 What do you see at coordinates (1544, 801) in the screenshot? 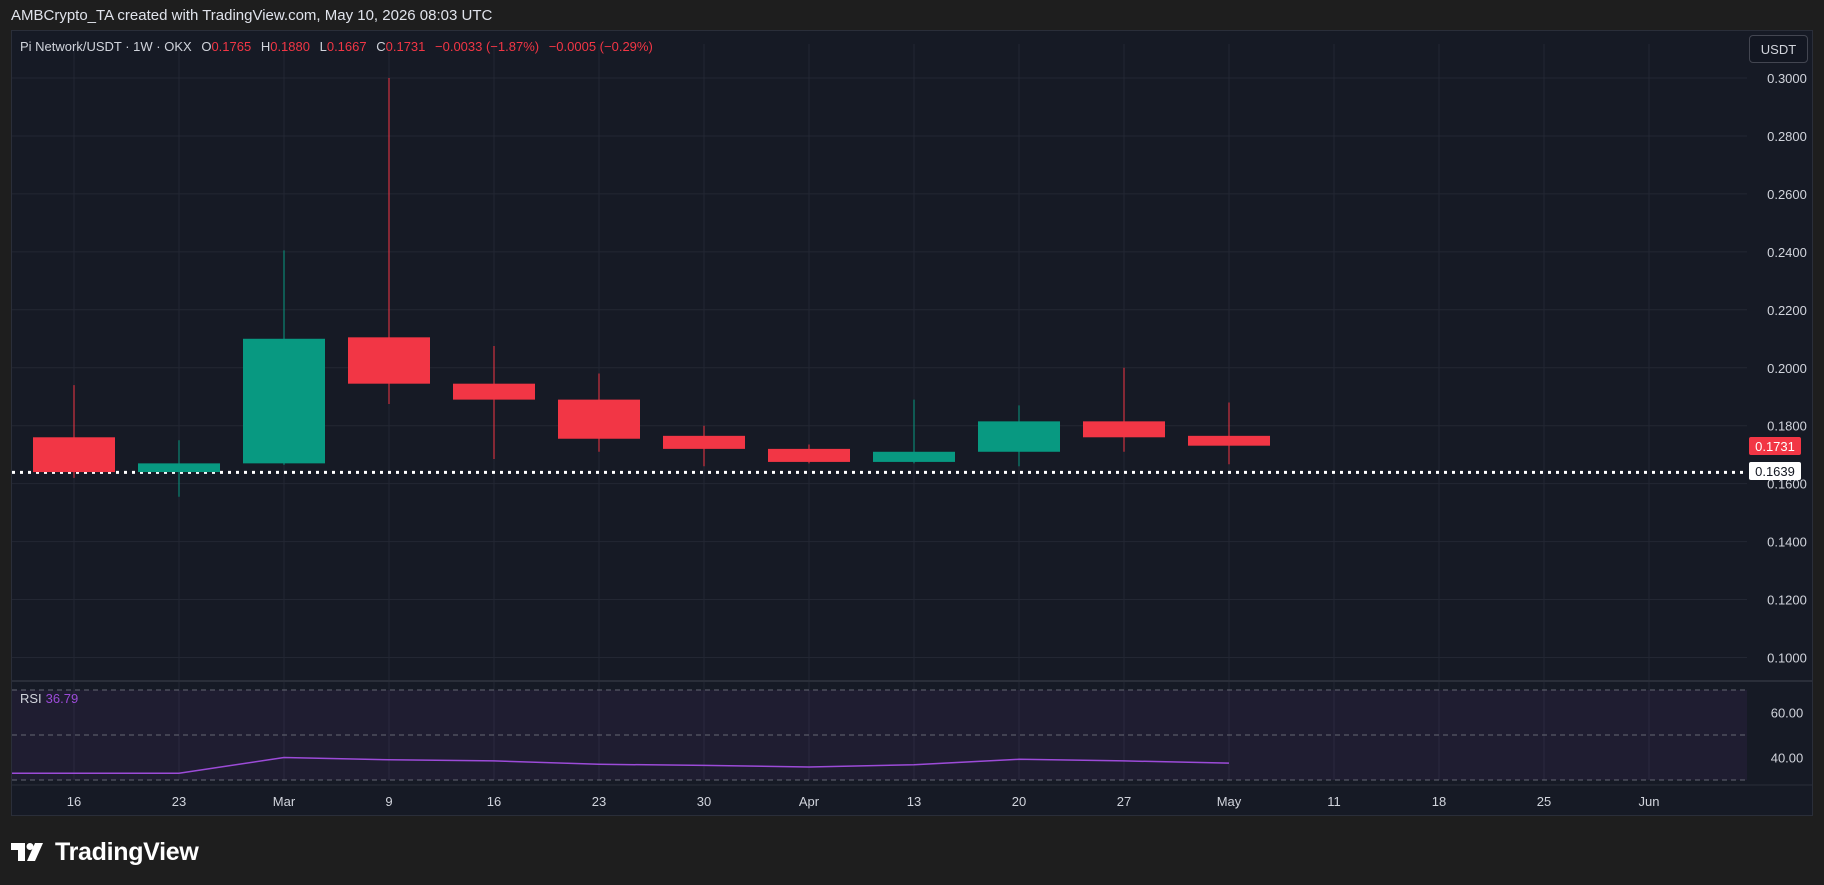
I see `x-tick-label: 25` at bounding box center [1544, 801].